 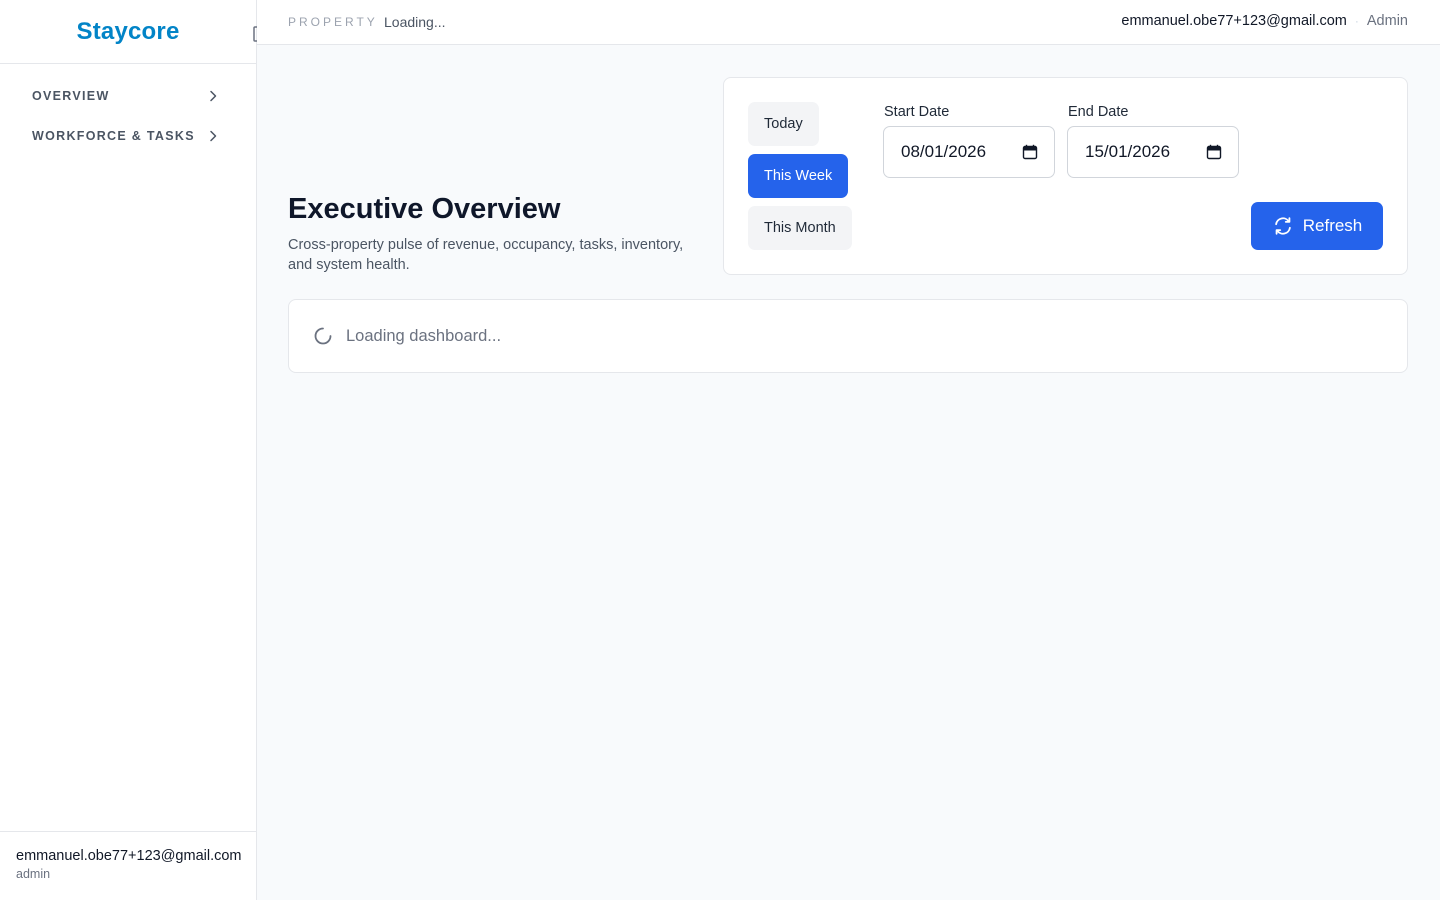 I want to click on sidebar-user-footer: emmanuel.obe77+123@gmail.com admin, so click(x=128, y=865).